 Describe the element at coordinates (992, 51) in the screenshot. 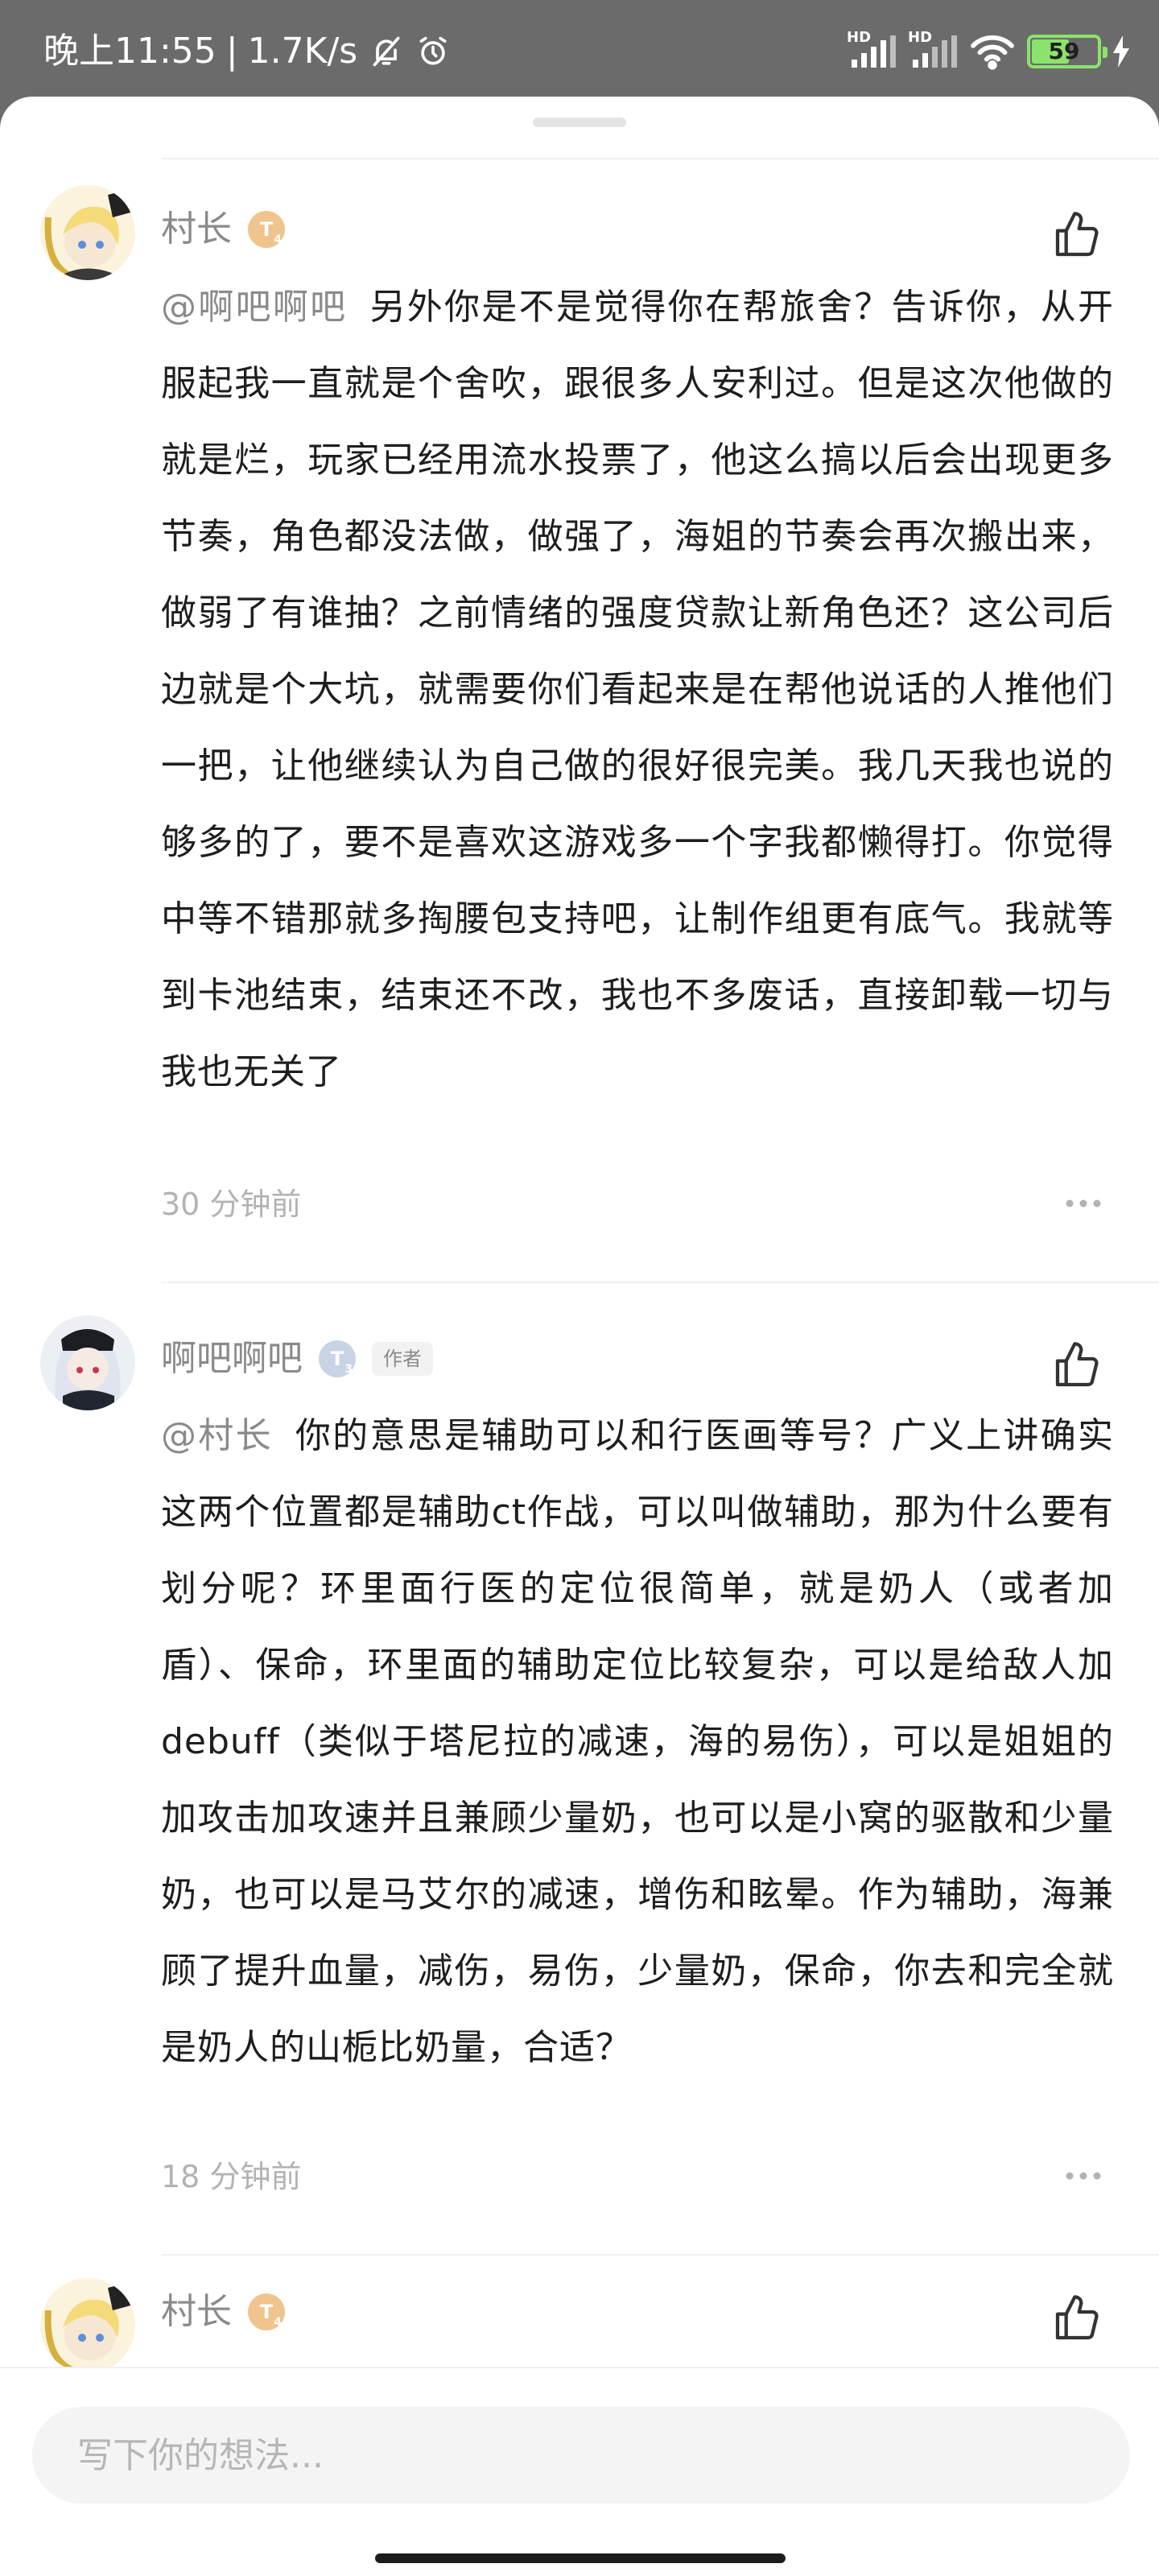

I see `wifi-icon` at that location.